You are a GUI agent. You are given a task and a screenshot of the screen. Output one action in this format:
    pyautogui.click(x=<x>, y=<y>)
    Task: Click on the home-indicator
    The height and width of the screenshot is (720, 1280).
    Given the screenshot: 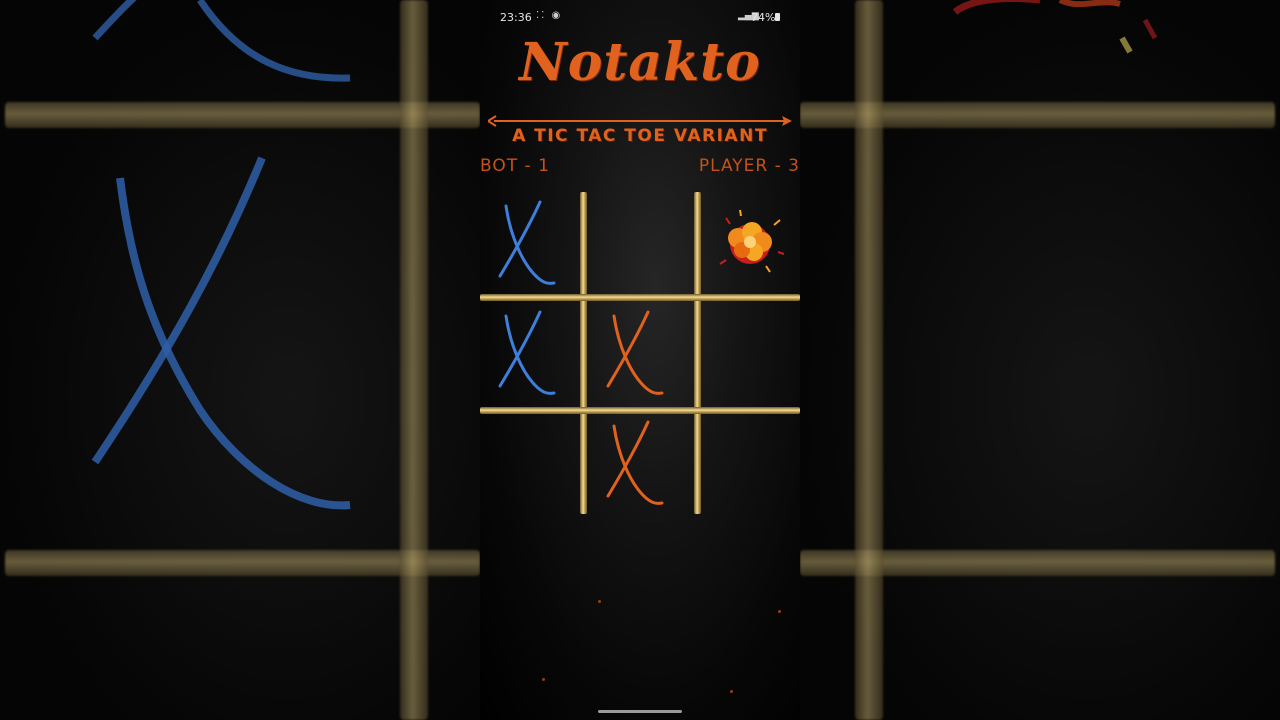 What is the action you would take?
    pyautogui.click(x=640, y=711)
    